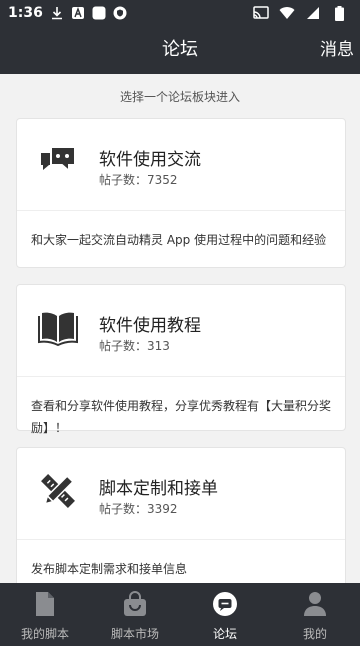 This screenshot has width=360, height=646. Describe the element at coordinates (78, 13) in the screenshot. I see `app-notification-icon` at that location.